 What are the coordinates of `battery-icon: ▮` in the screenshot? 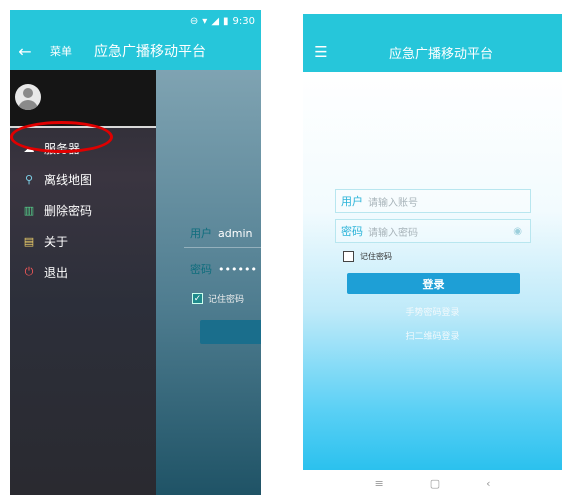 It's located at (226, 21).